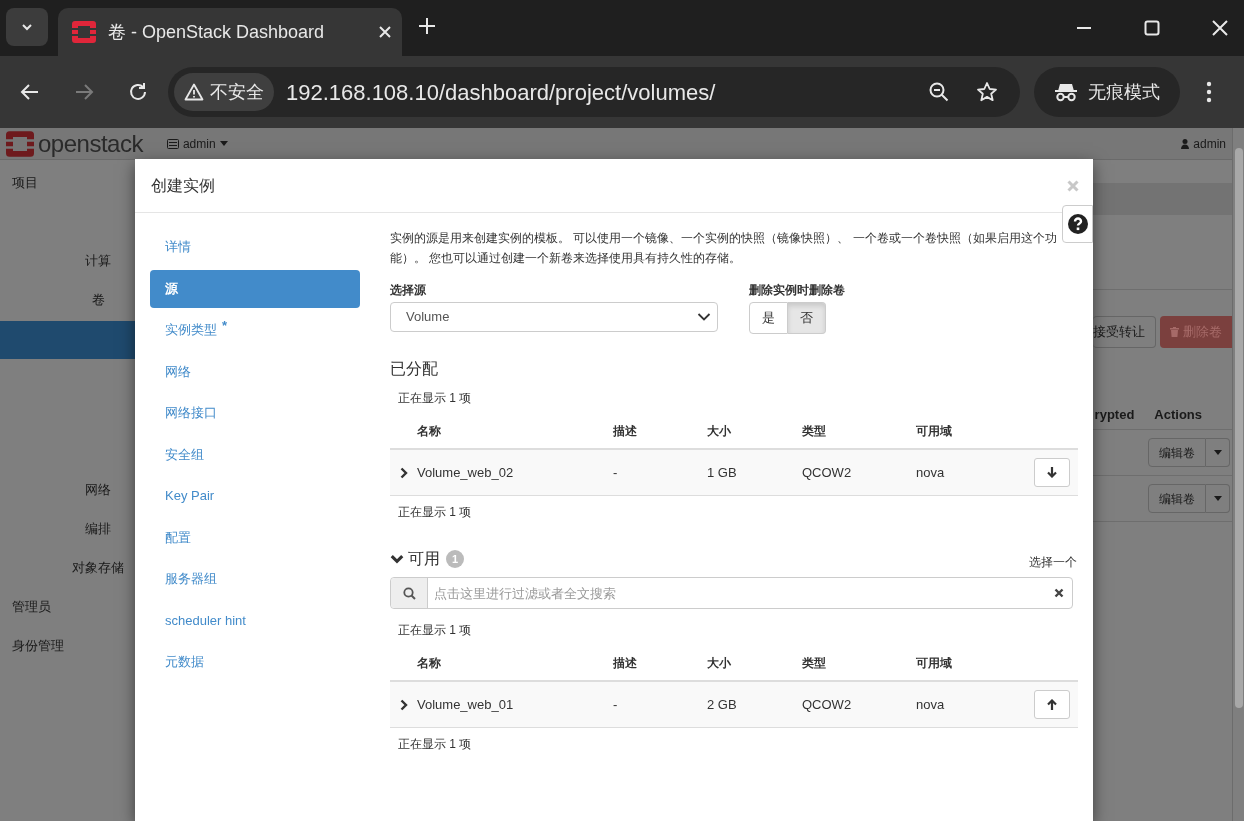 The width and height of the screenshot is (1244, 821). What do you see at coordinates (414, 369) in the screenshot?
I see `section-title: 已分配` at bounding box center [414, 369].